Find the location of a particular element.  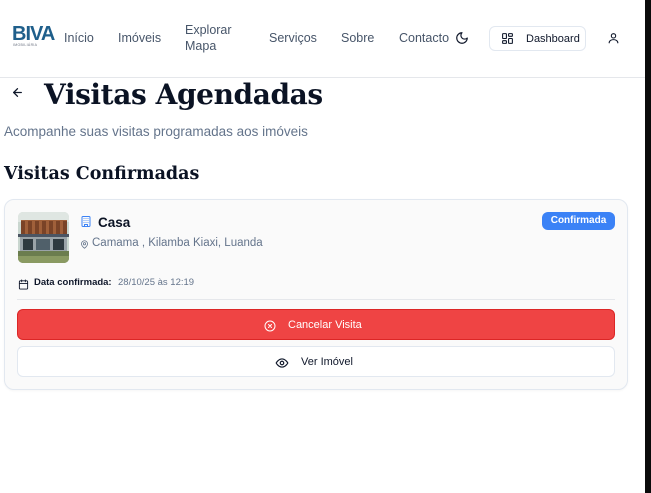

layout-grid-icon is located at coordinates (507, 38).